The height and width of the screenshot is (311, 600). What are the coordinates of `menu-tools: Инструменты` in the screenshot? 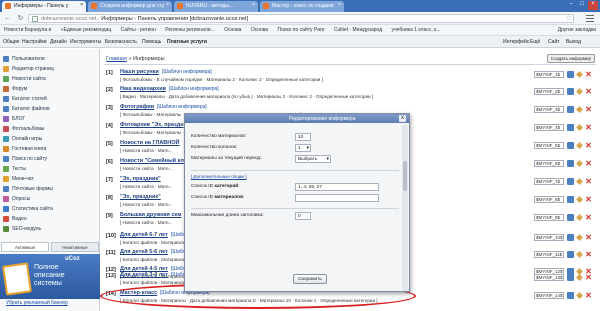 It's located at (85, 42).